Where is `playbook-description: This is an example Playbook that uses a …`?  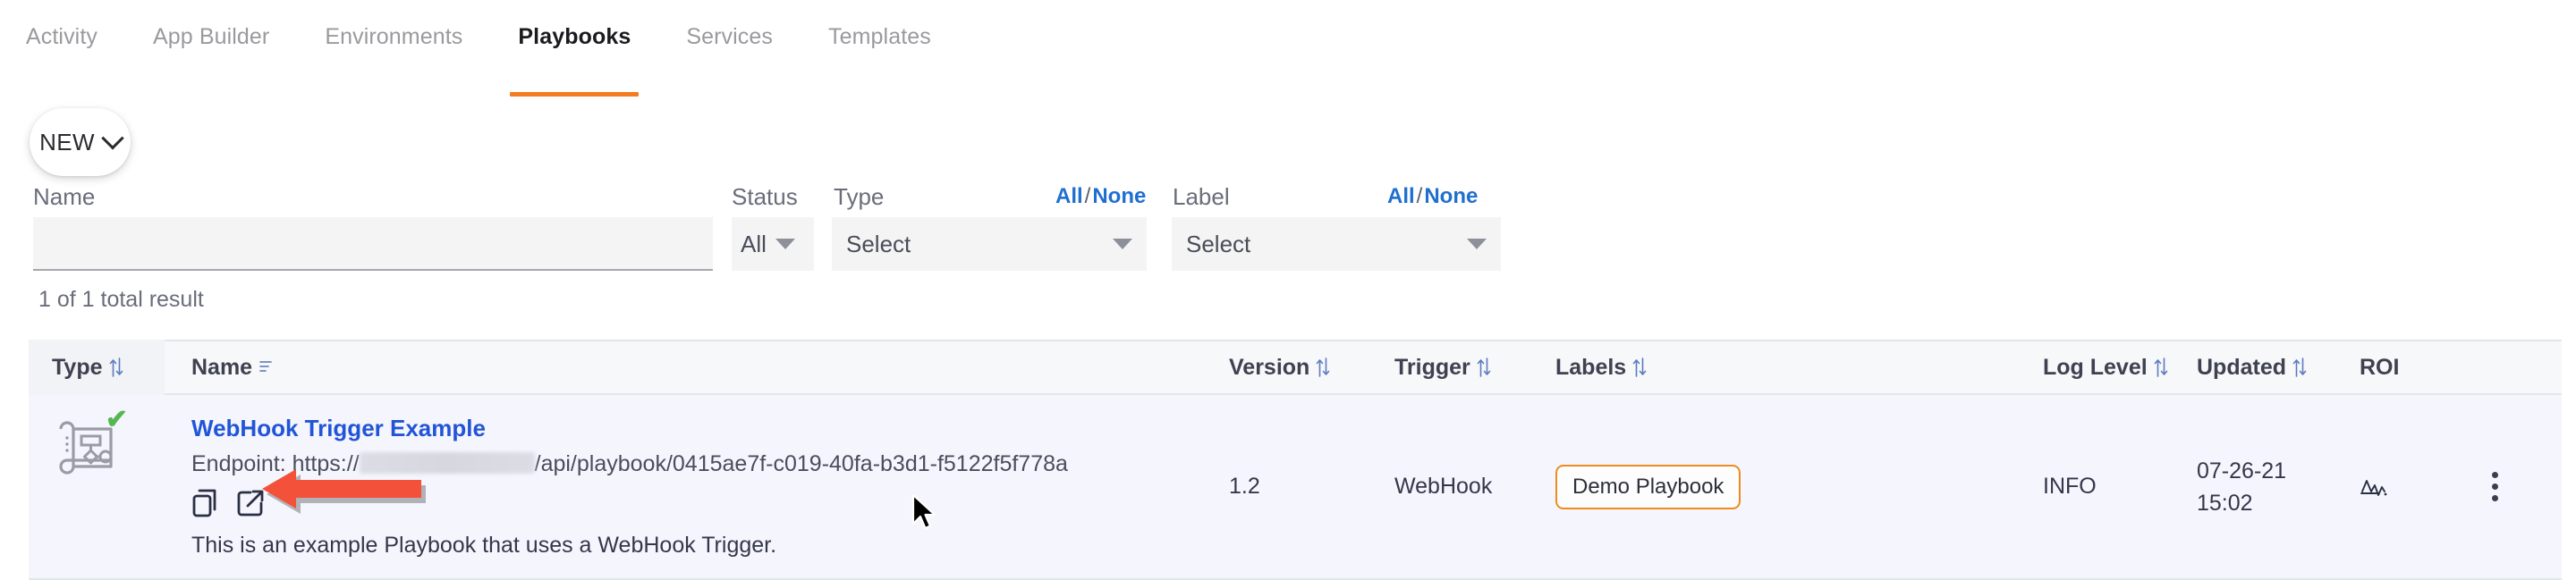
playbook-description: This is an example Playbook that uses a … is located at coordinates (484, 545).